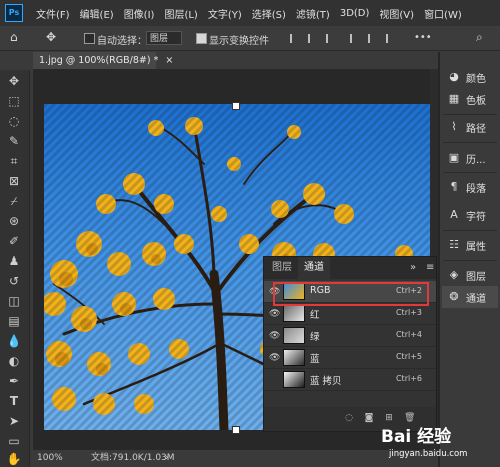 This screenshot has width=500, height=467. What do you see at coordinates (269, 13) in the screenshot?
I see `menu-select: 选择(S)` at bounding box center [269, 13].